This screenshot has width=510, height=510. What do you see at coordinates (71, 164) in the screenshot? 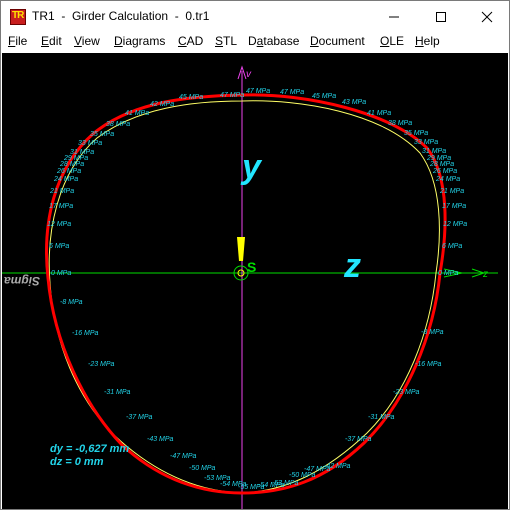
I see `stress-label-left: 28 MPa` at bounding box center [71, 164].